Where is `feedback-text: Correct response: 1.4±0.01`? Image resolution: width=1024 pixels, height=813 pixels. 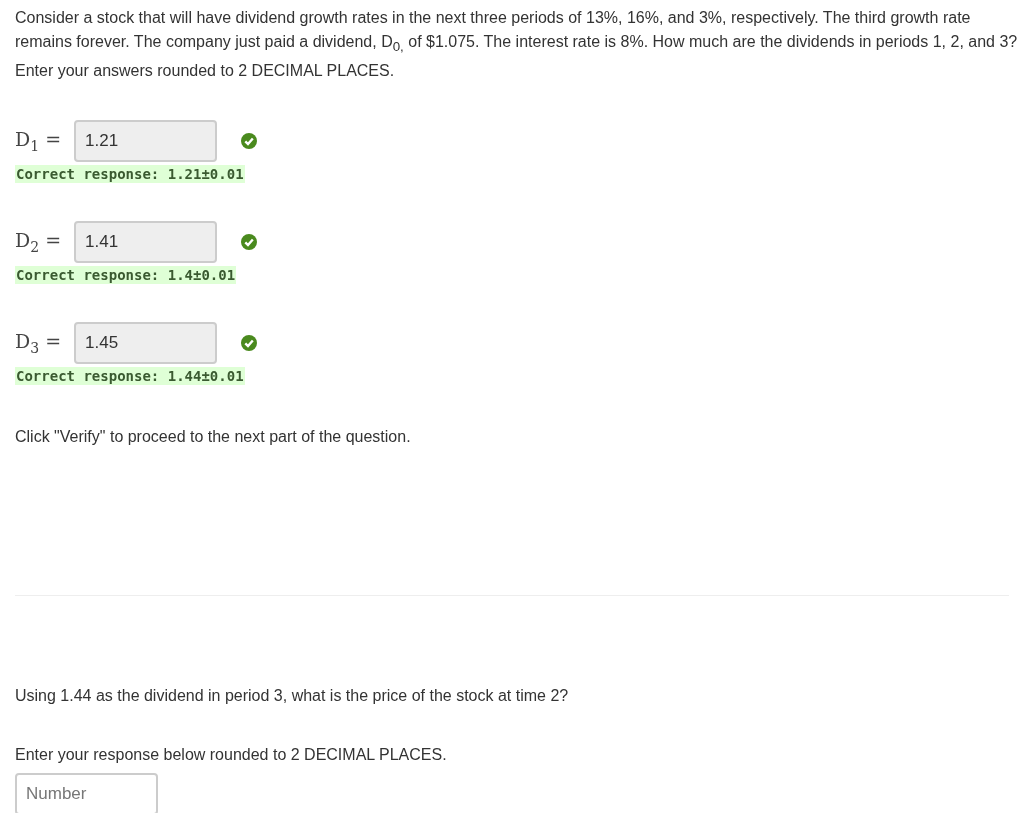
feedback-text: Correct response: 1.4±0.01 is located at coordinates (126, 275).